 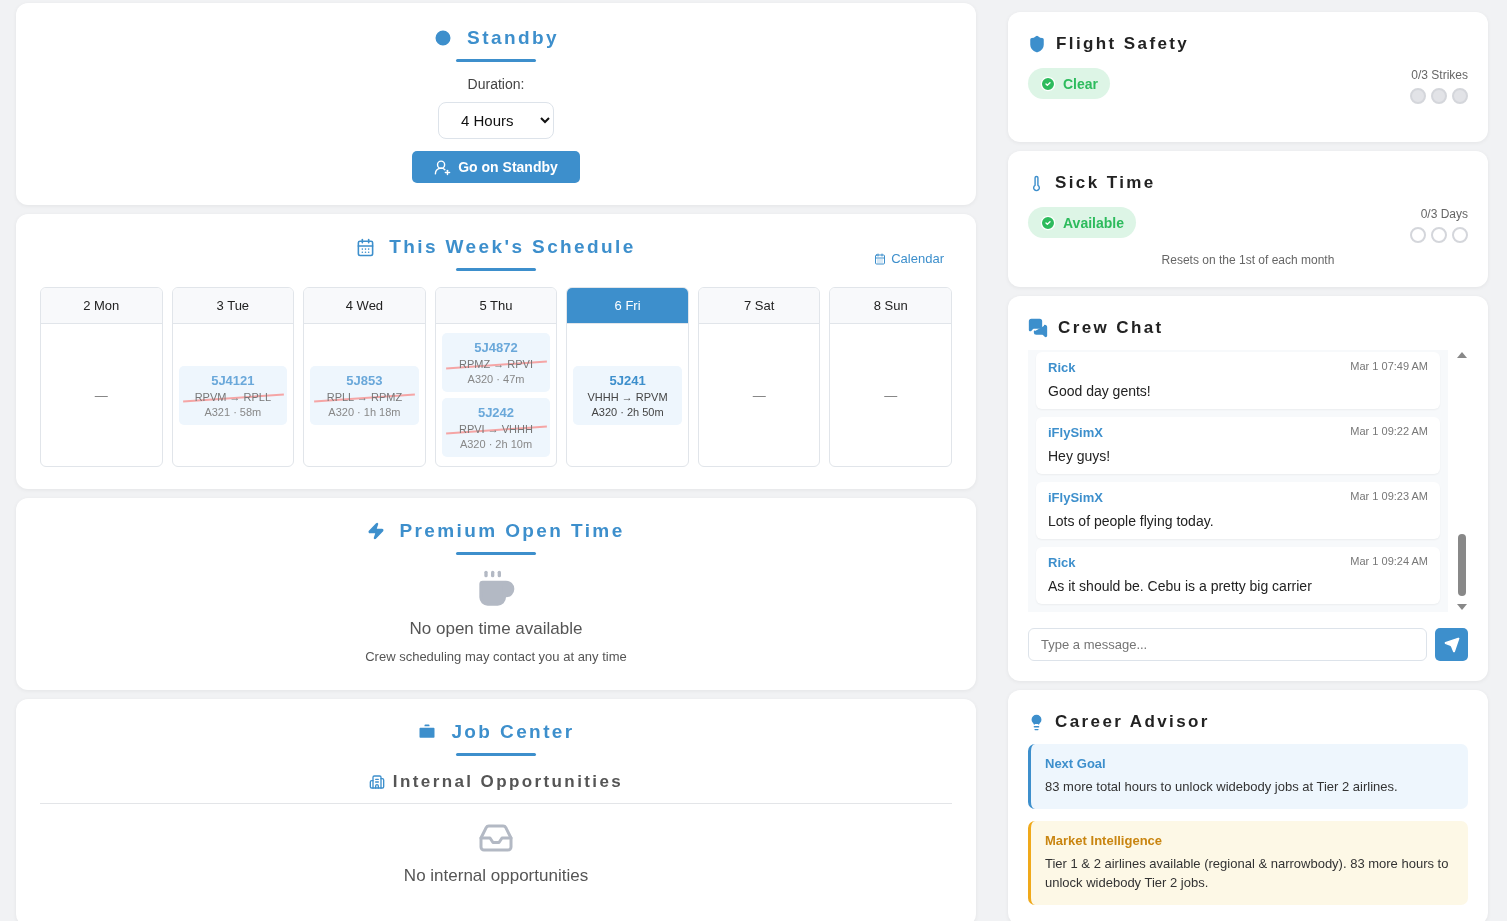 What do you see at coordinates (627, 380) in the screenshot?
I see `flight-number: 5J241` at bounding box center [627, 380].